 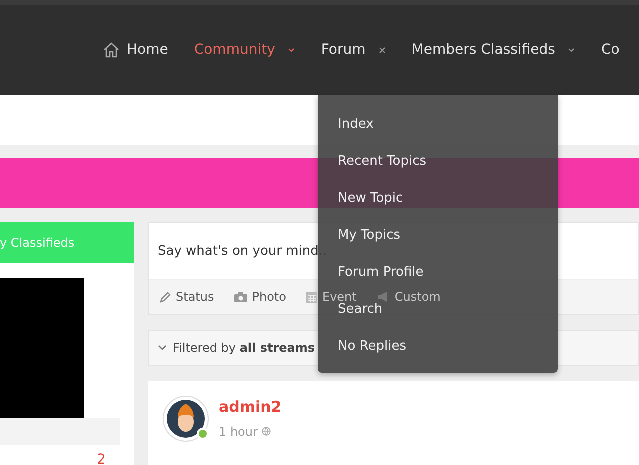 I want to click on sidebar-title: y Classifieds, so click(x=37, y=243).